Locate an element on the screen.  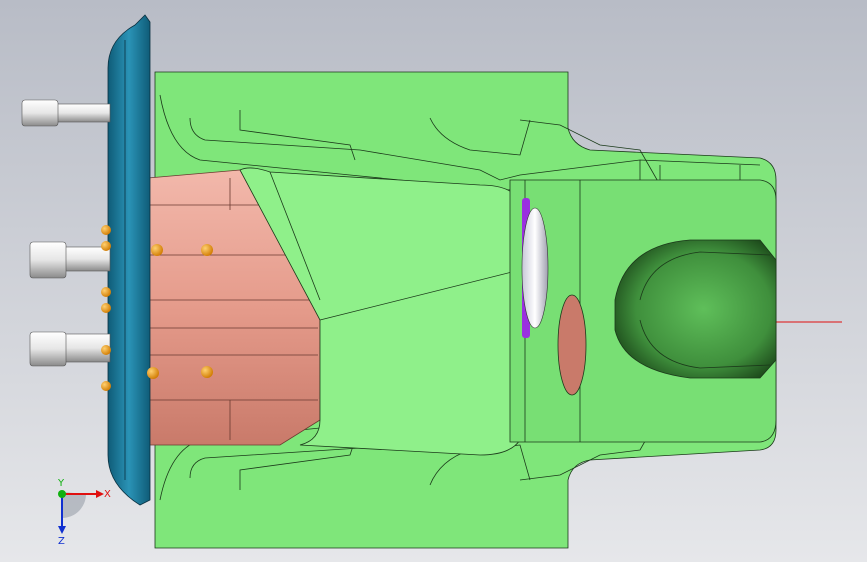
x-axis-label: X is located at coordinates (107, 494).